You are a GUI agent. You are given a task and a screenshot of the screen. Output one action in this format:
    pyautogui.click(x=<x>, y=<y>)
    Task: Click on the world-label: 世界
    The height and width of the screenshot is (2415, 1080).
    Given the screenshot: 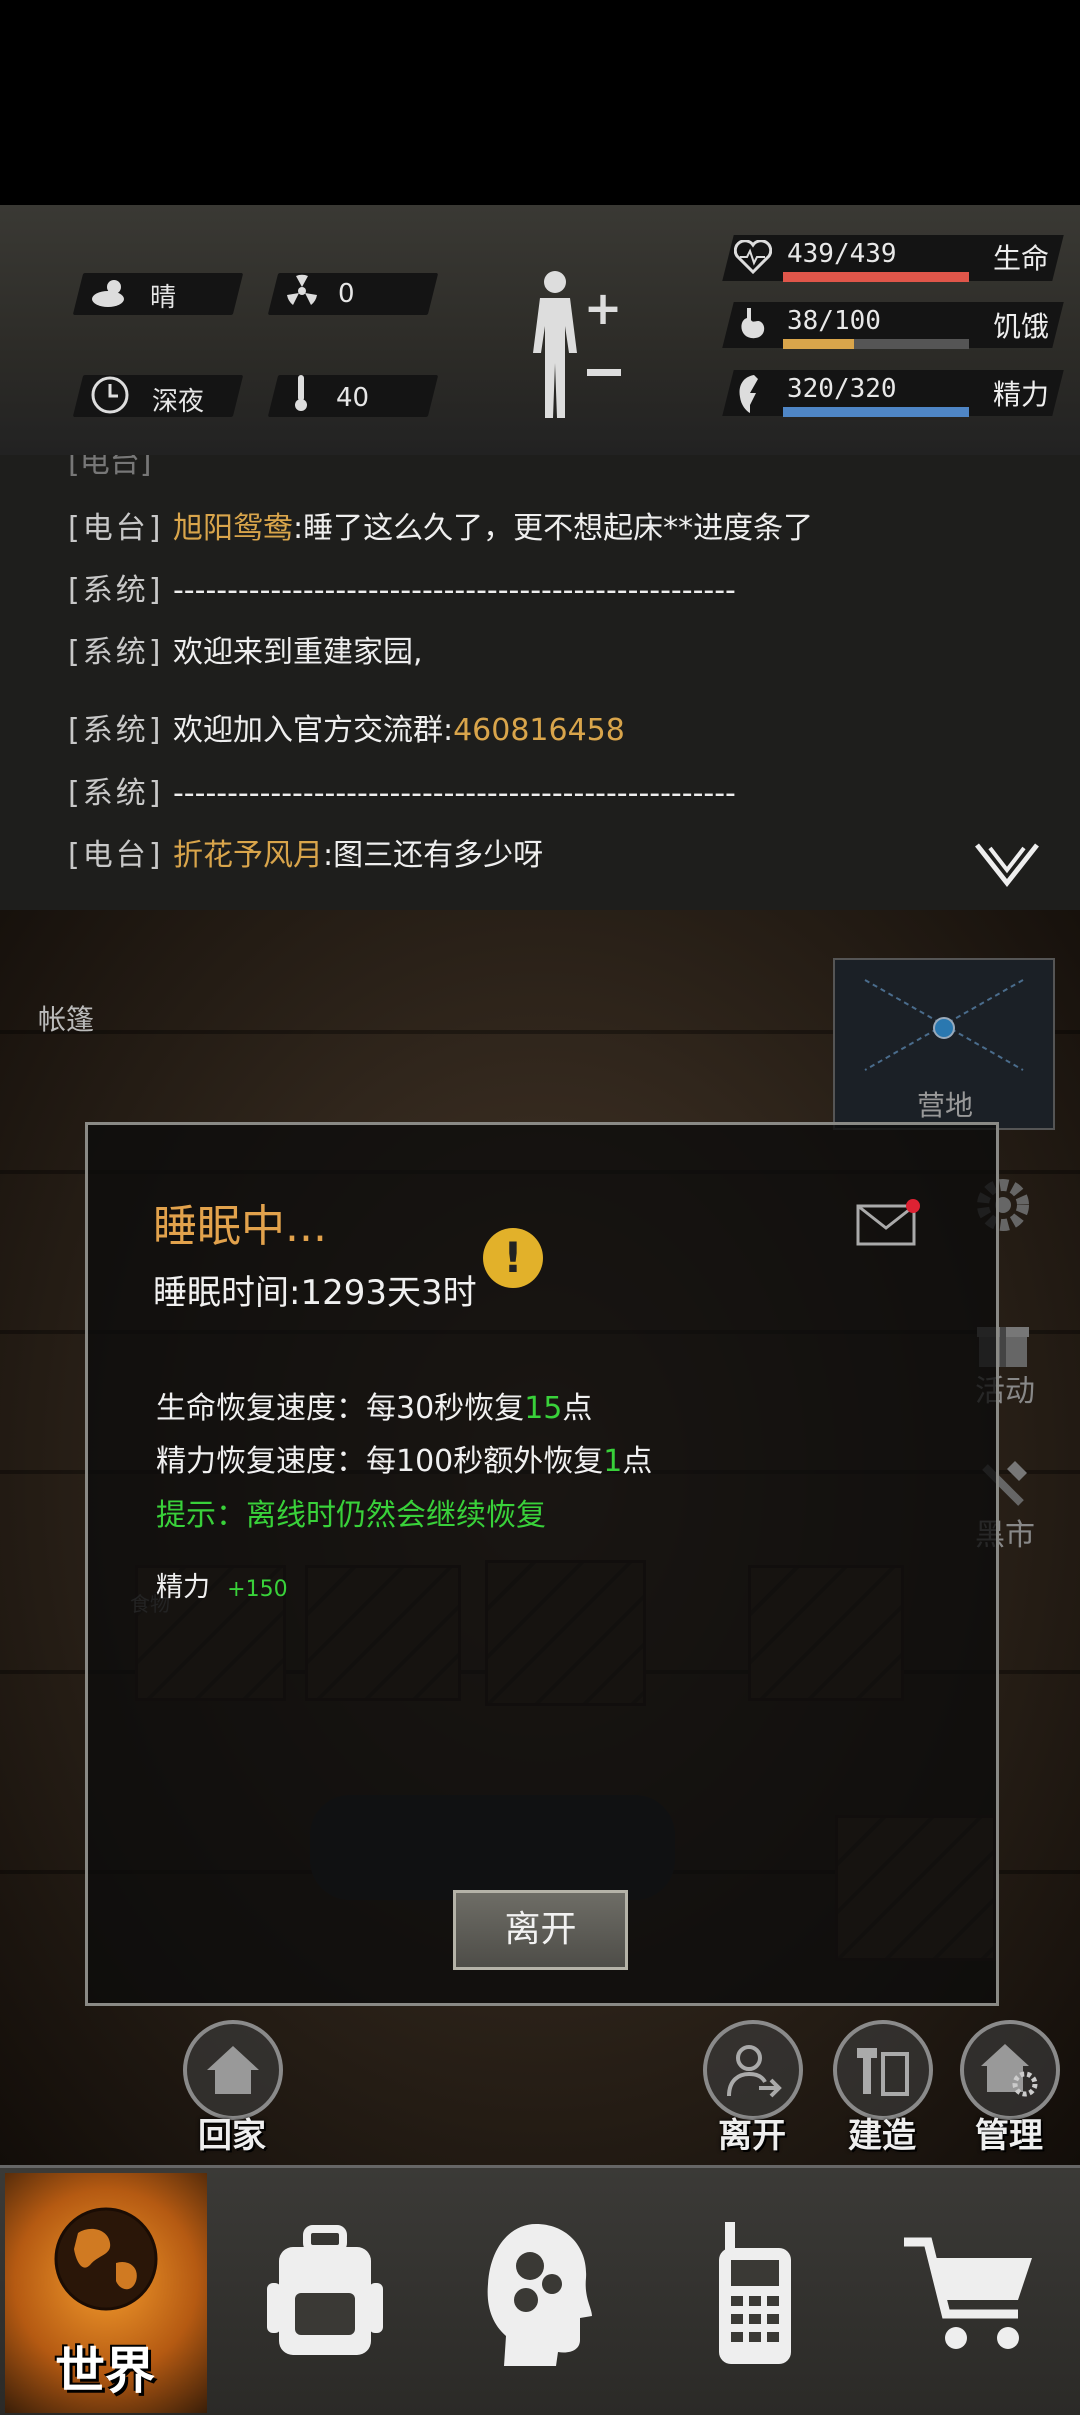 What is the action you would take?
    pyautogui.click(x=105, y=2367)
    